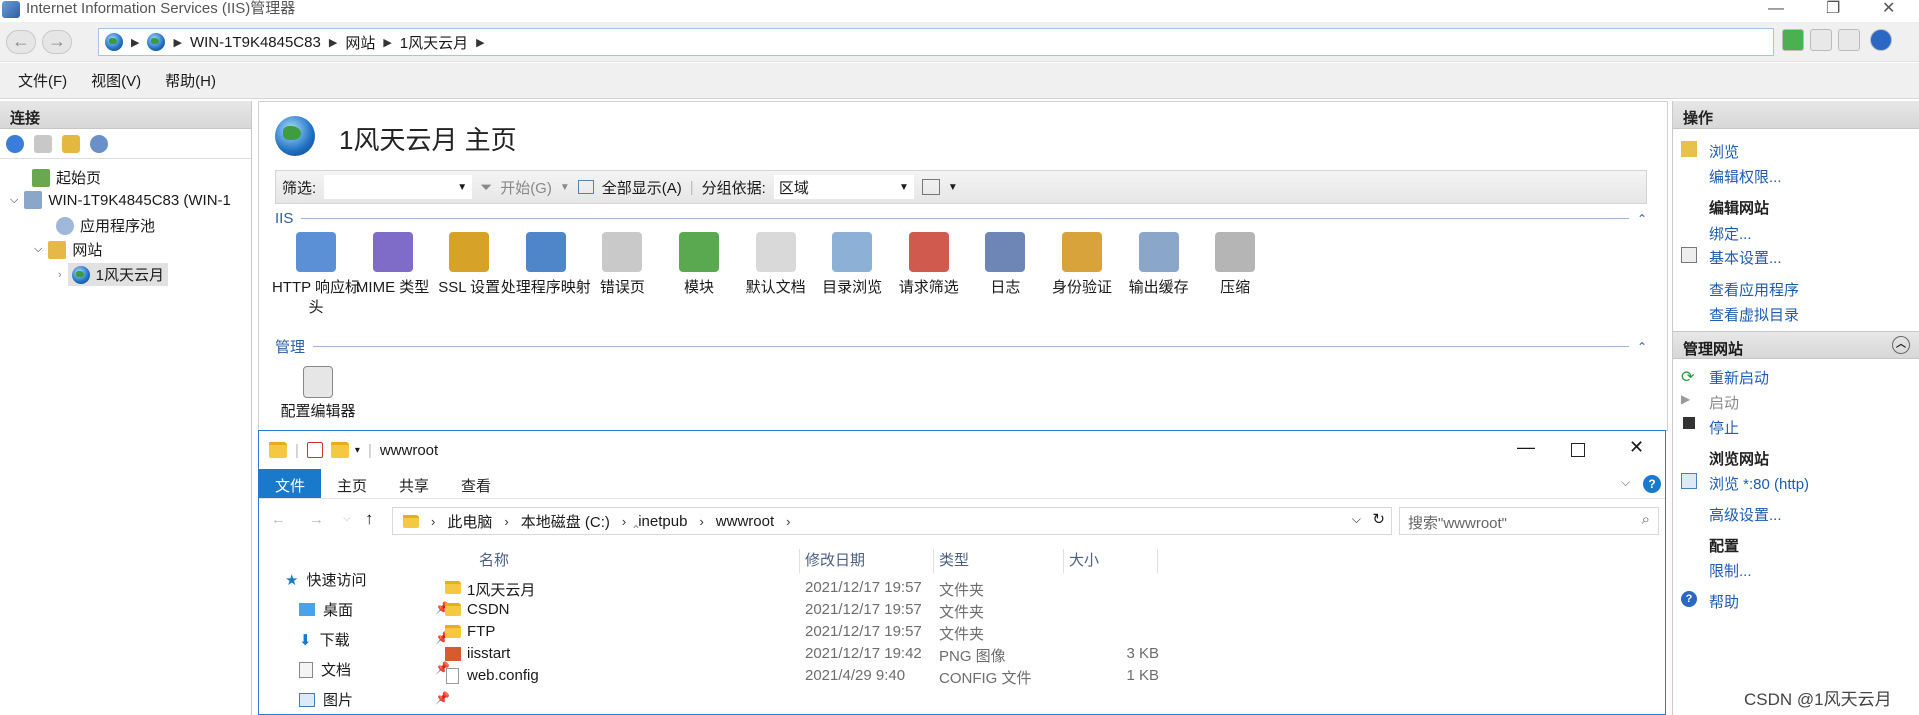  What do you see at coordinates (1754, 314) in the screenshot?
I see `view-virtual-dirs-link: 查看虚拟目录` at bounding box center [1754, 314].